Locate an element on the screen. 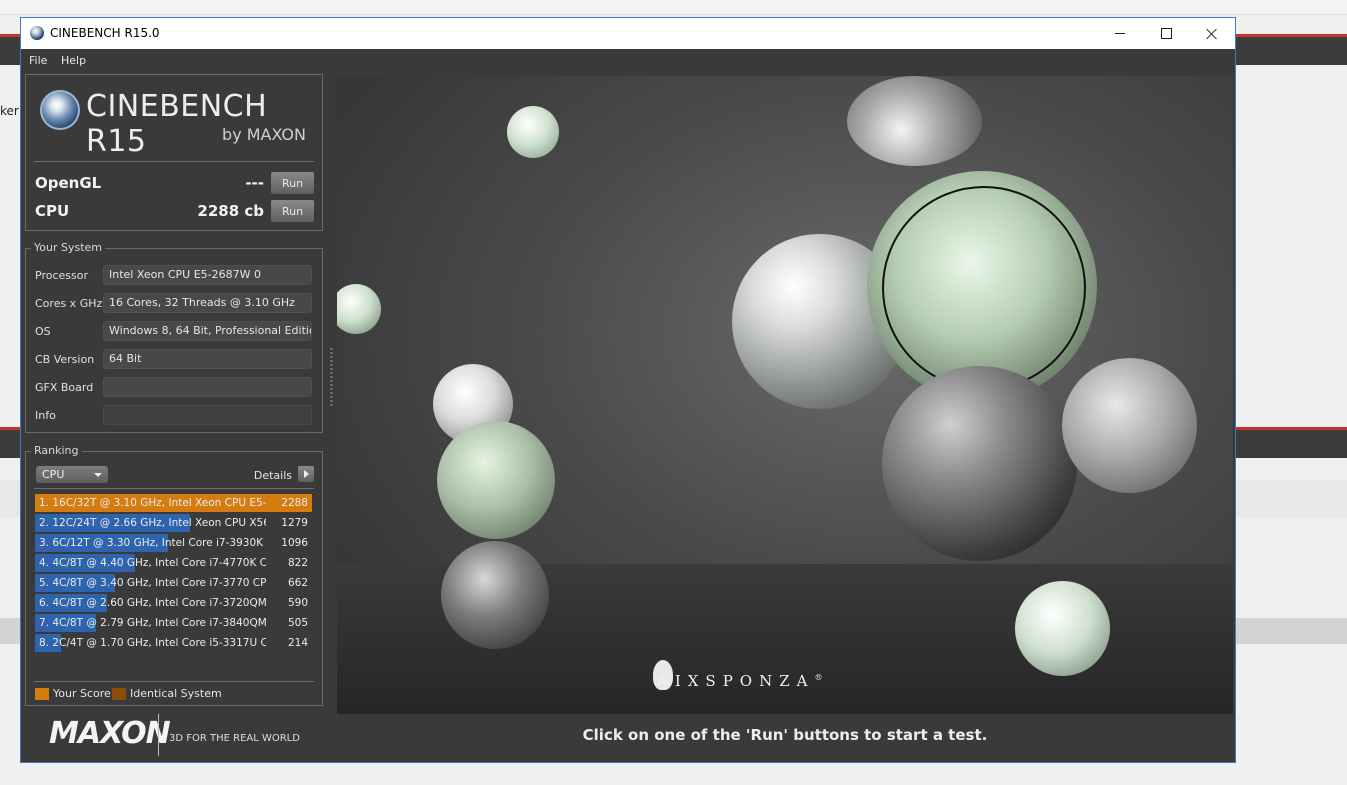 This screenshot has width=1347, height=785. ranking-divider is located at coordinates (174, 488).